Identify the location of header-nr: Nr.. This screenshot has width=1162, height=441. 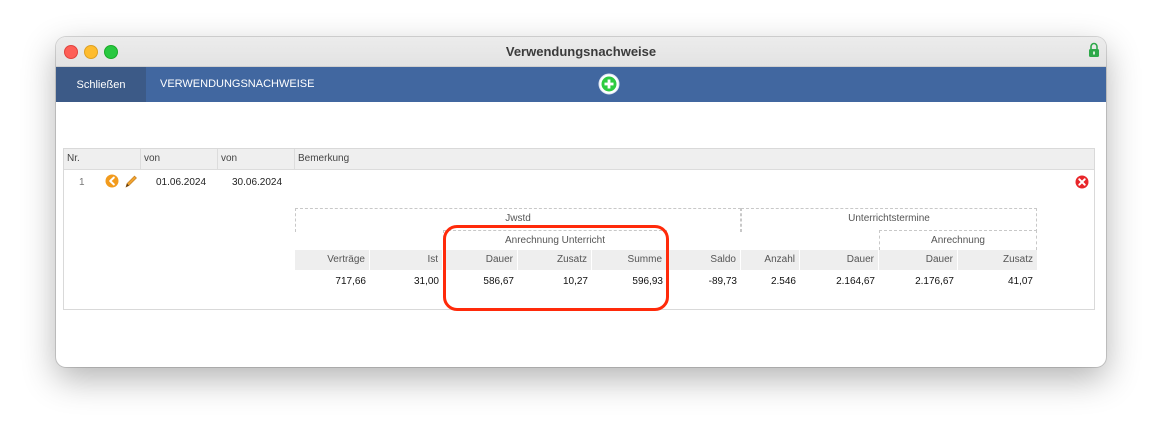
(102, 159).